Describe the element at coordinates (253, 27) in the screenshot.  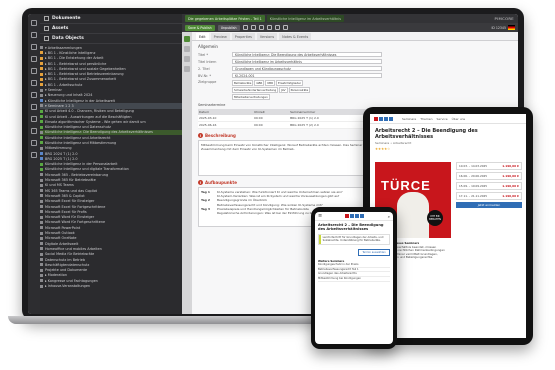
I see `reload-icon` at that location.